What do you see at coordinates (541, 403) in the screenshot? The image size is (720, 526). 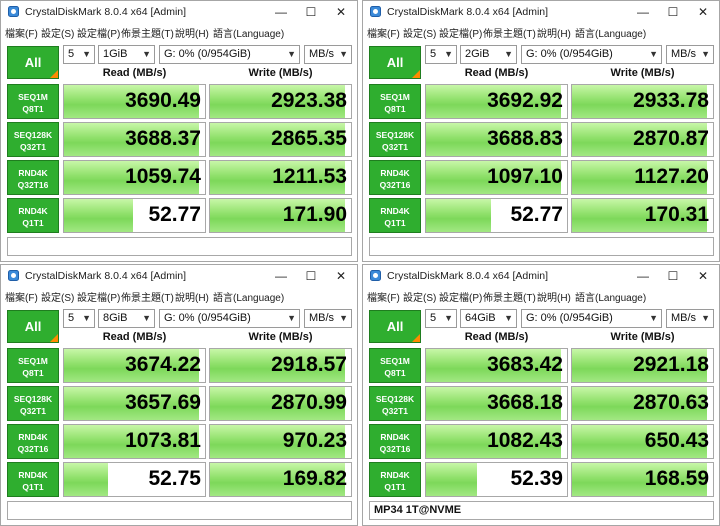 I see `result-row: SEQ128K Q32T1 3668.18 2870.63` at bounding box center [541, 403].